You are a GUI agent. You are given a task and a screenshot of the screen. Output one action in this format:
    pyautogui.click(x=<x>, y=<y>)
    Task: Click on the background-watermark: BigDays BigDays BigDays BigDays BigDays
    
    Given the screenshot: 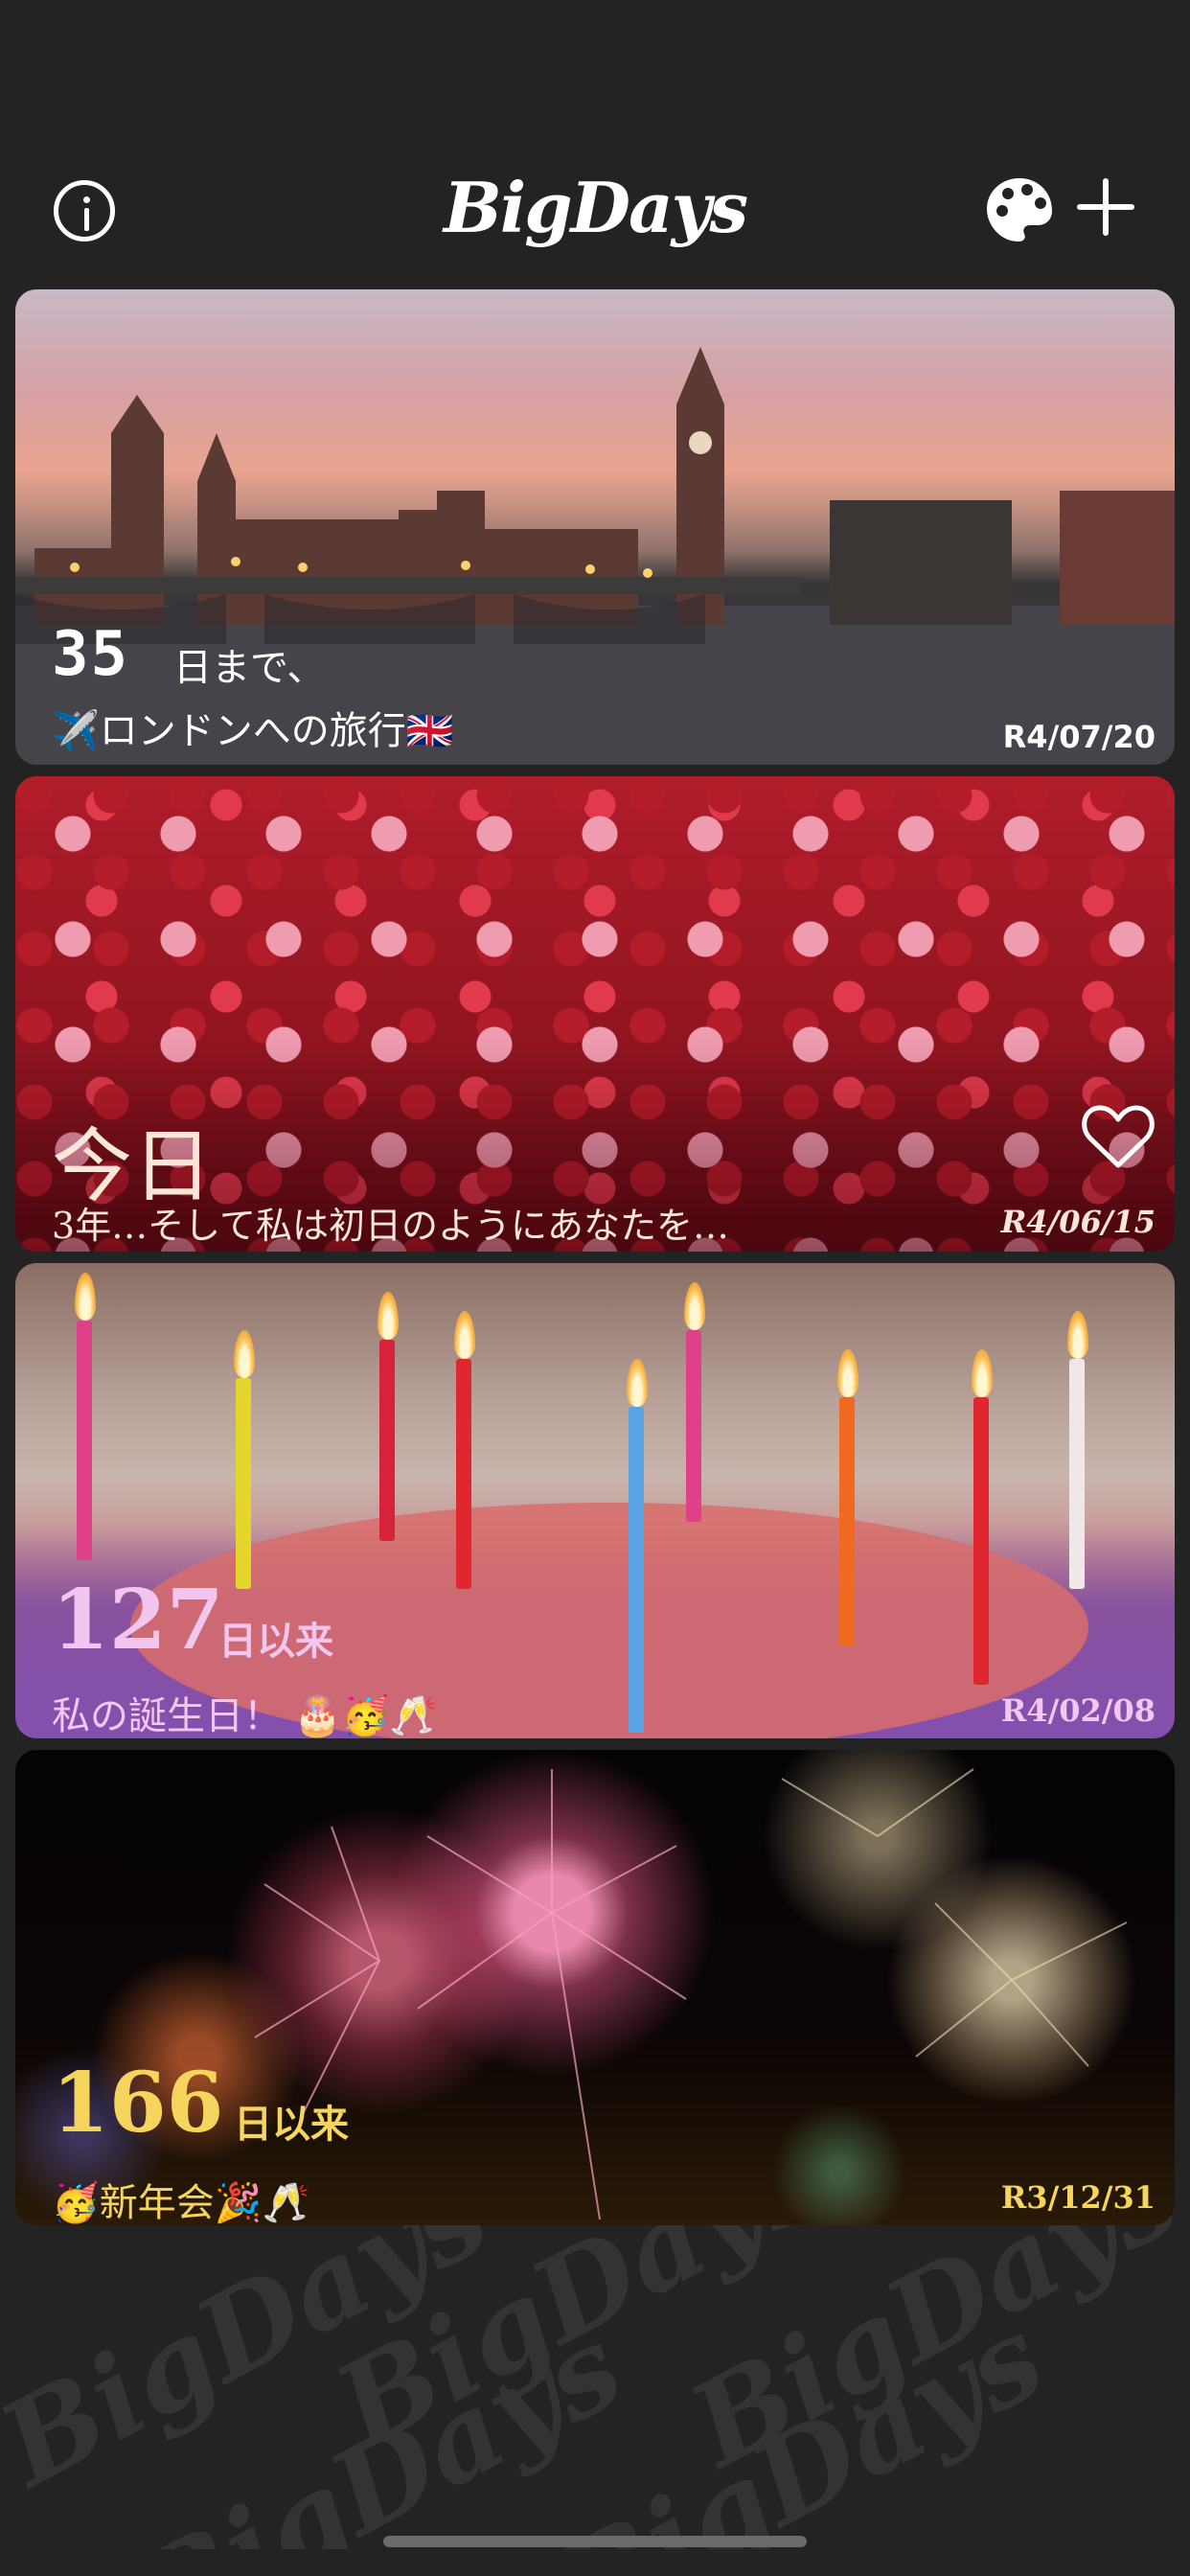 What is the action you would take?
    pyautogui.click(x=595, y=2367)
    